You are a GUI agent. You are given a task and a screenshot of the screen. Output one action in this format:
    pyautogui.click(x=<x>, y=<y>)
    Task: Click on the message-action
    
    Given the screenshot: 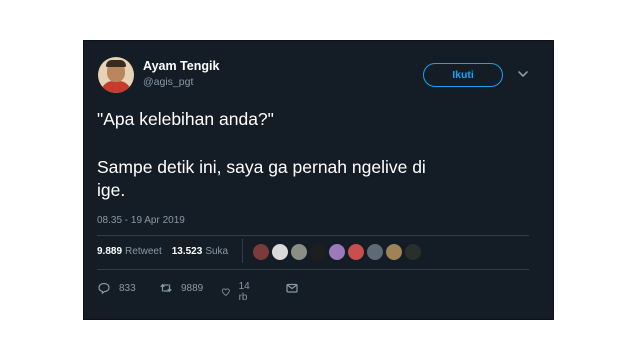 What is the action you would take?
    pyautogui.click(x=296, y=288)
    